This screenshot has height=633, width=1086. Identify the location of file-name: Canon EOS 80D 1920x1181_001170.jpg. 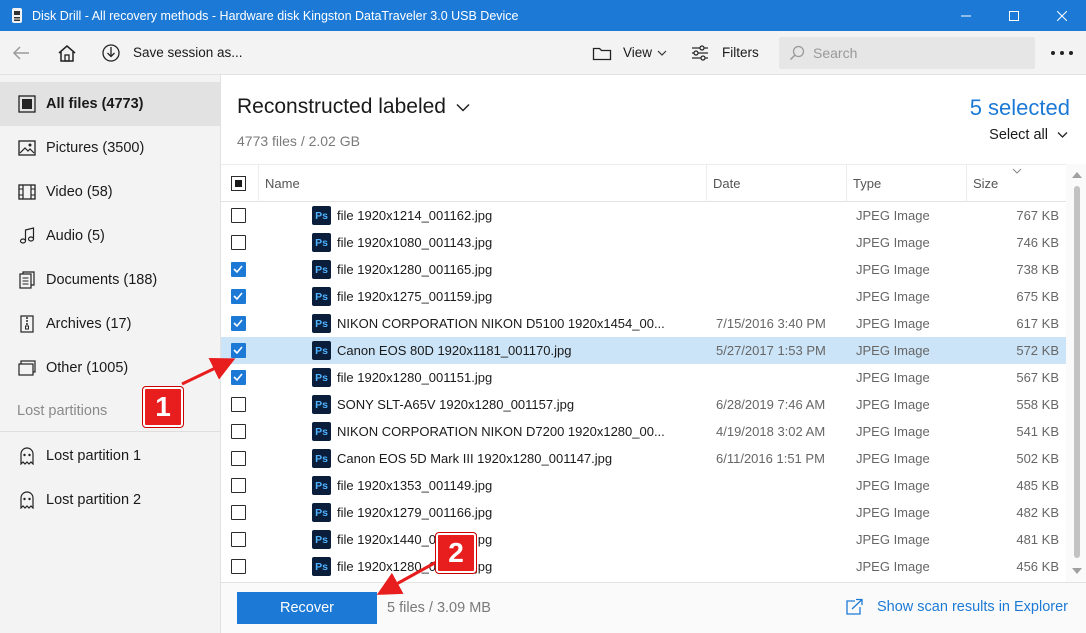
(454, 350).